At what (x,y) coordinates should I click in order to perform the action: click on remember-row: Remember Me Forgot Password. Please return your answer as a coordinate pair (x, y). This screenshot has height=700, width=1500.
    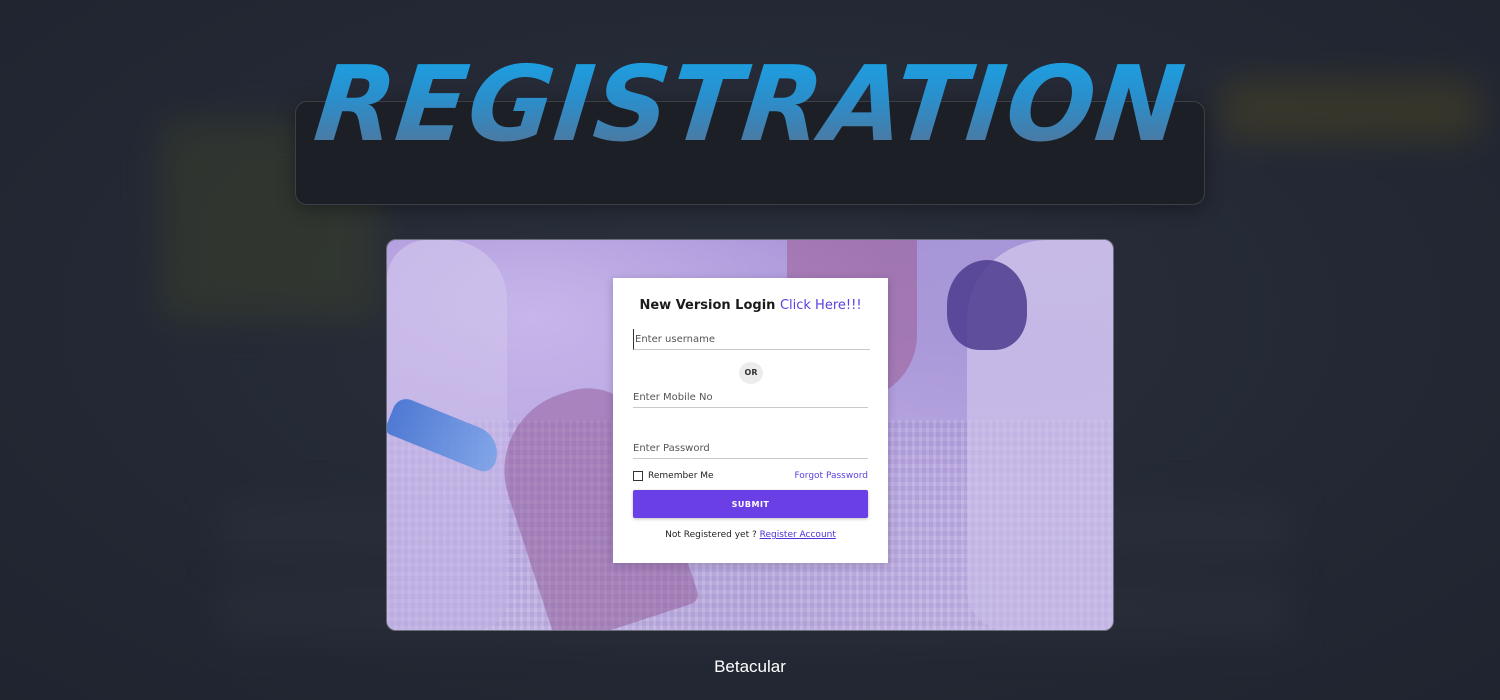
    Looking at the image, I should click on (750, 478).